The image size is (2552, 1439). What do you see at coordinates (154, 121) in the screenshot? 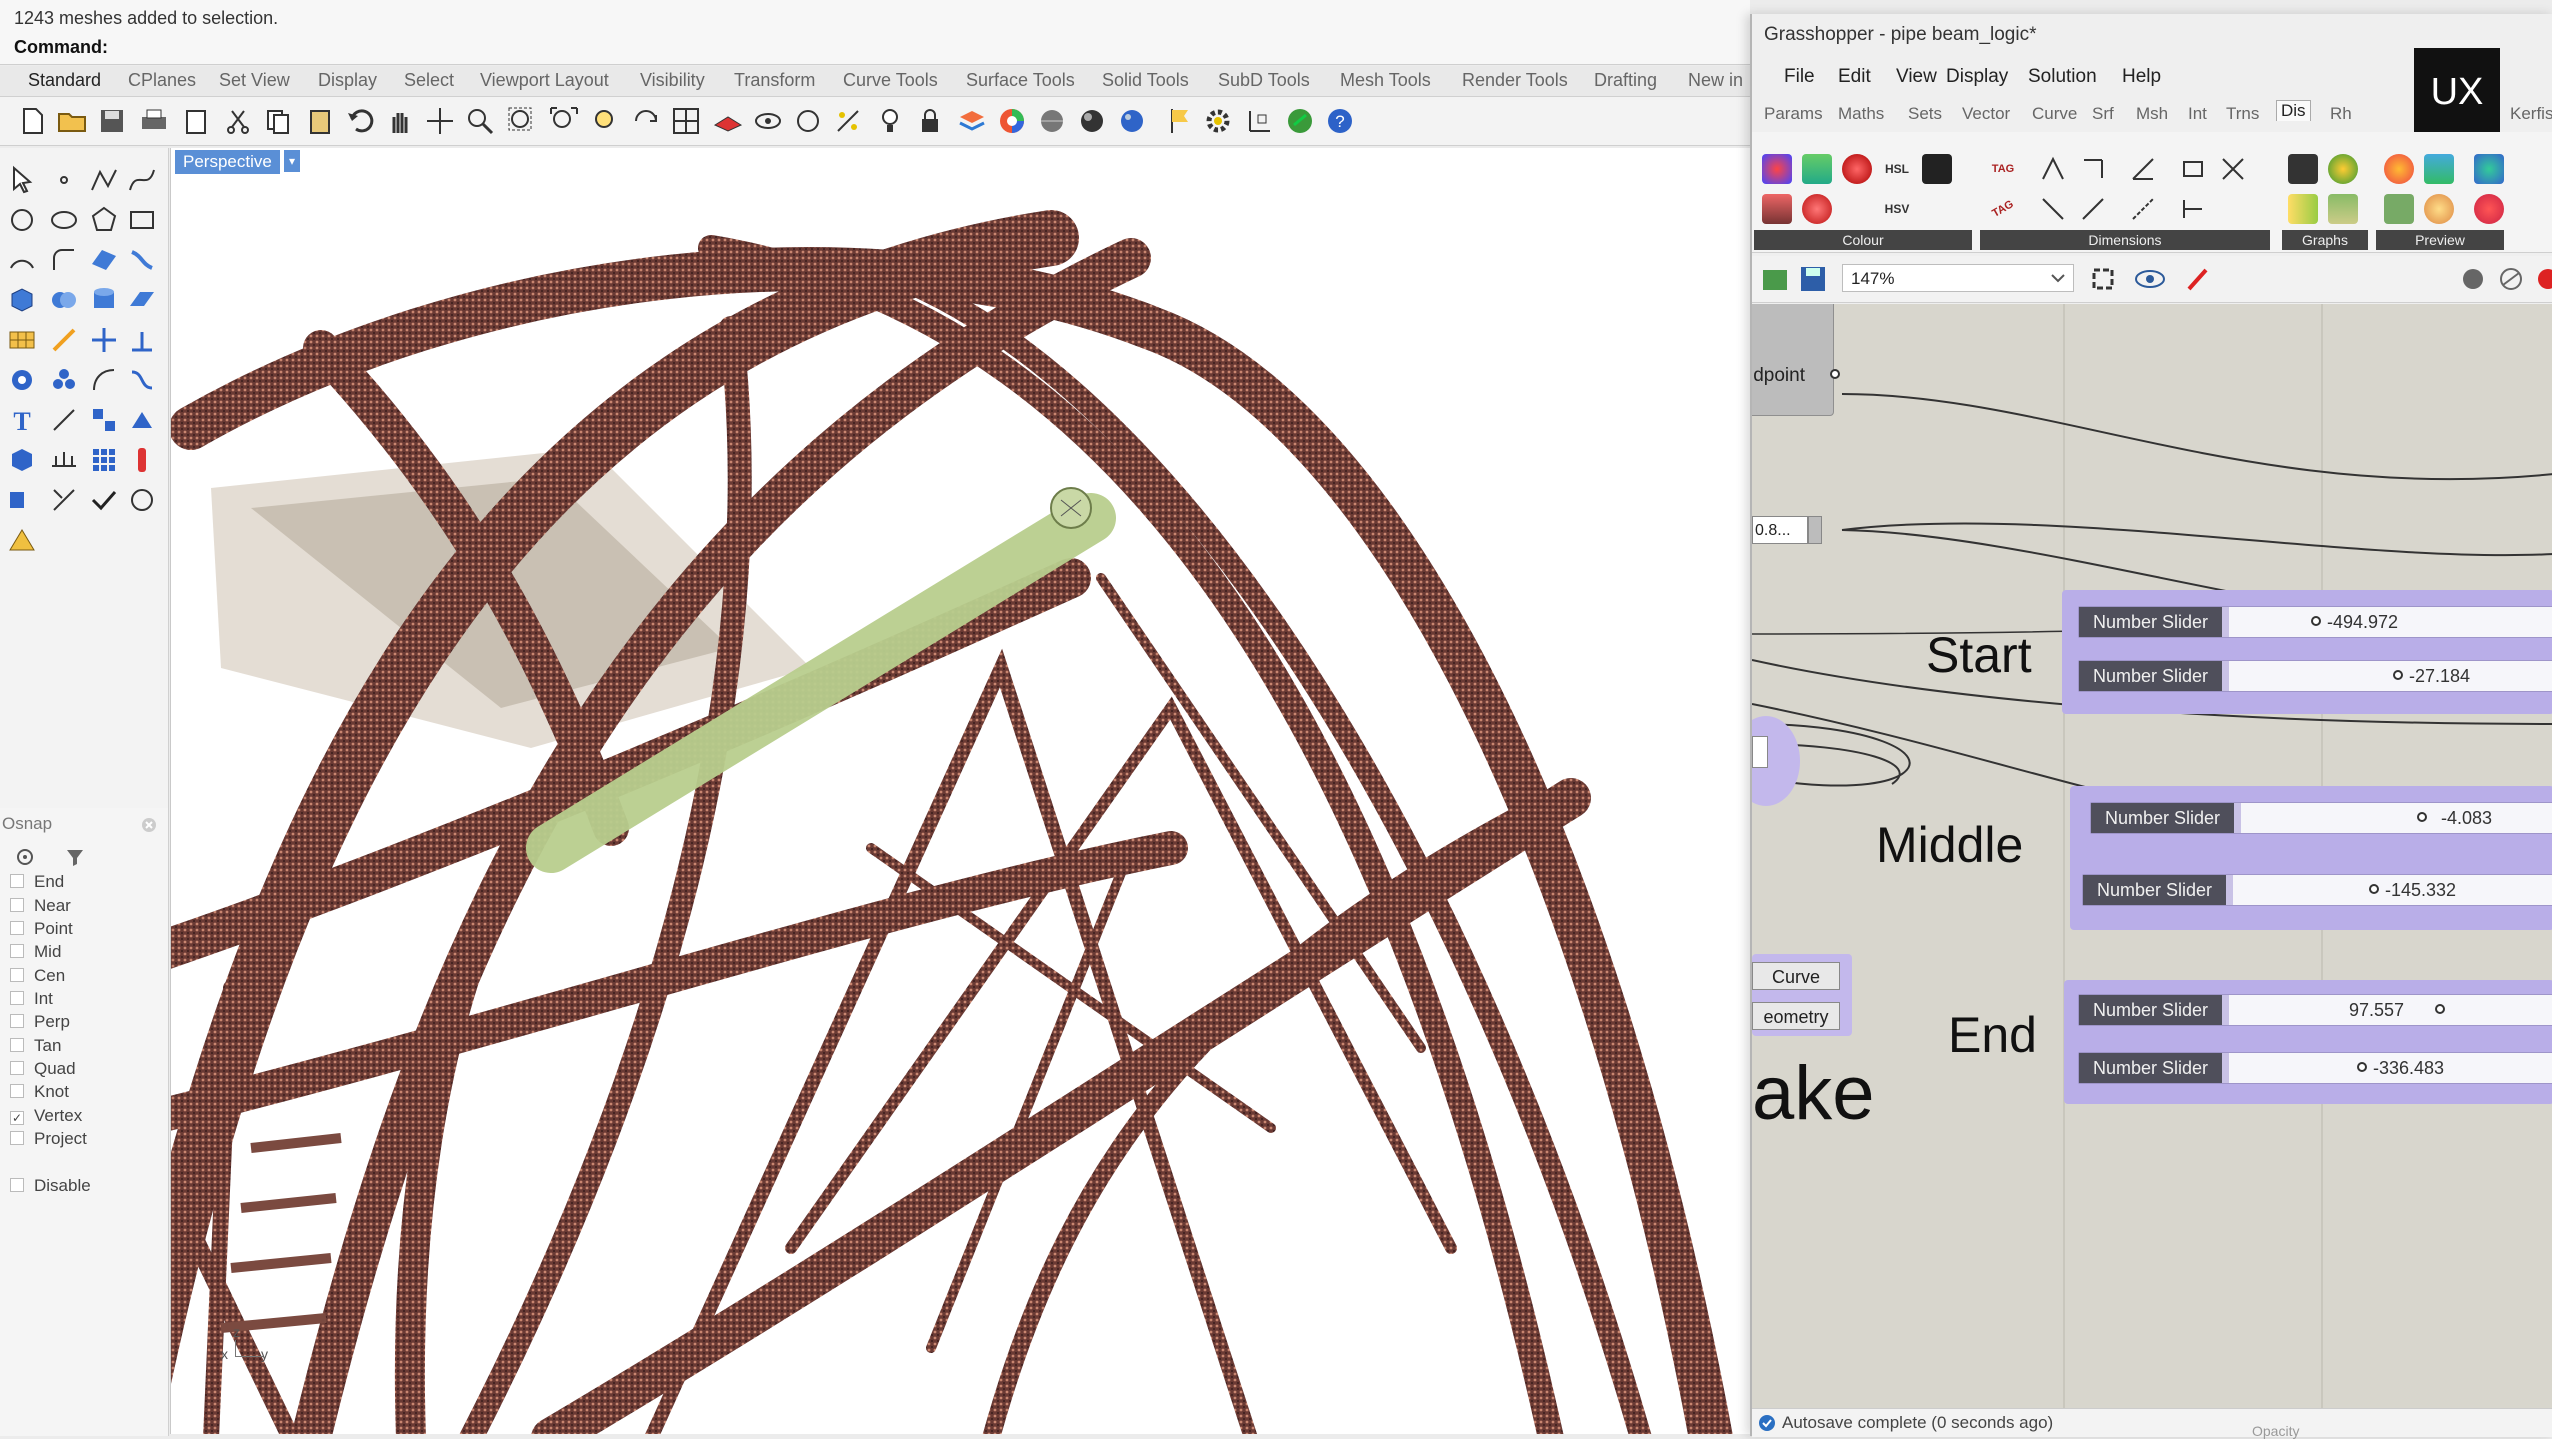
I see `print-icon` at bounding box center [154, 121].